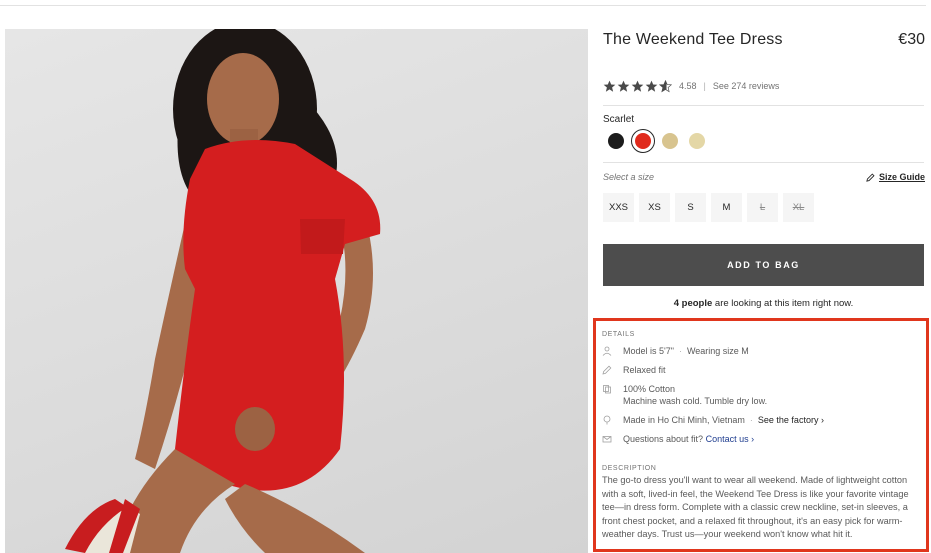 The height and width of the screenshot is (553, 931). What do you see at coordinates (693, 303) in the screenshot?
I see `viewers-count: 4 people` at bounding box center [693, 303].